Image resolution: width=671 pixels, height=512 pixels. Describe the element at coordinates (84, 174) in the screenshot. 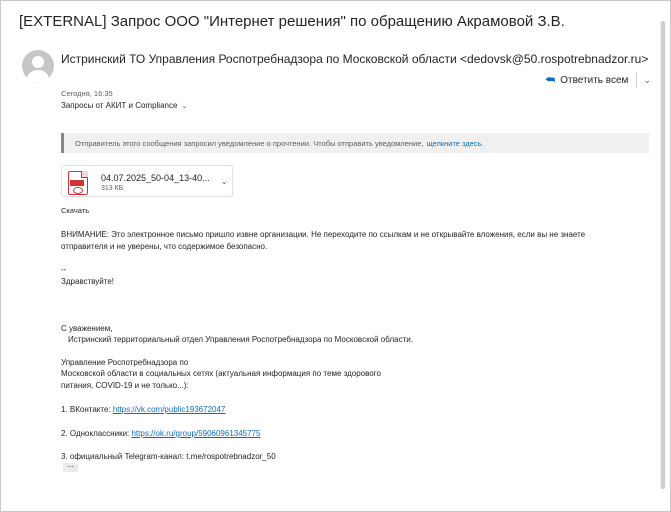

I see `pdf-fold-shape` at that location.